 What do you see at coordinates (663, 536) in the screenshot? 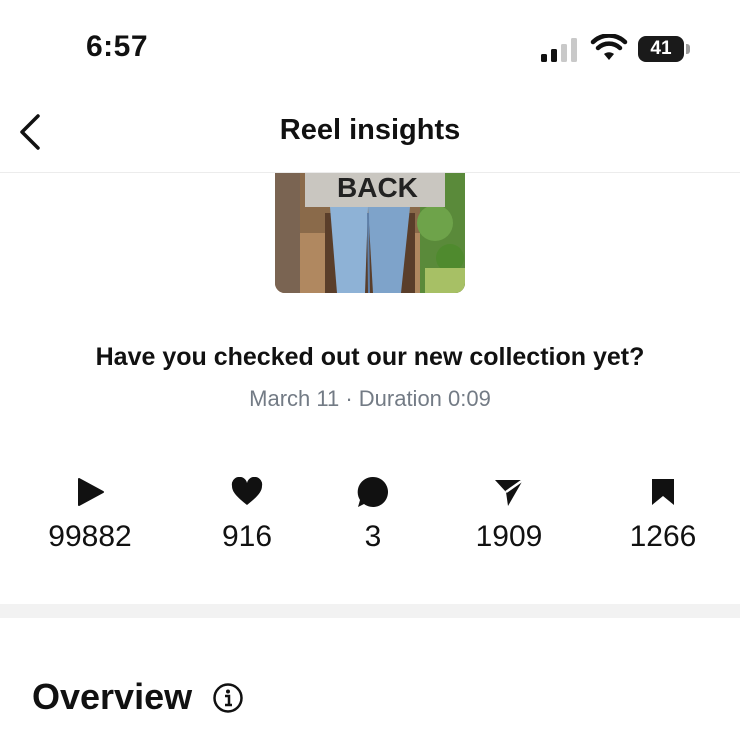
I see `stat-value: 1266` at bounding box center [663, 536].